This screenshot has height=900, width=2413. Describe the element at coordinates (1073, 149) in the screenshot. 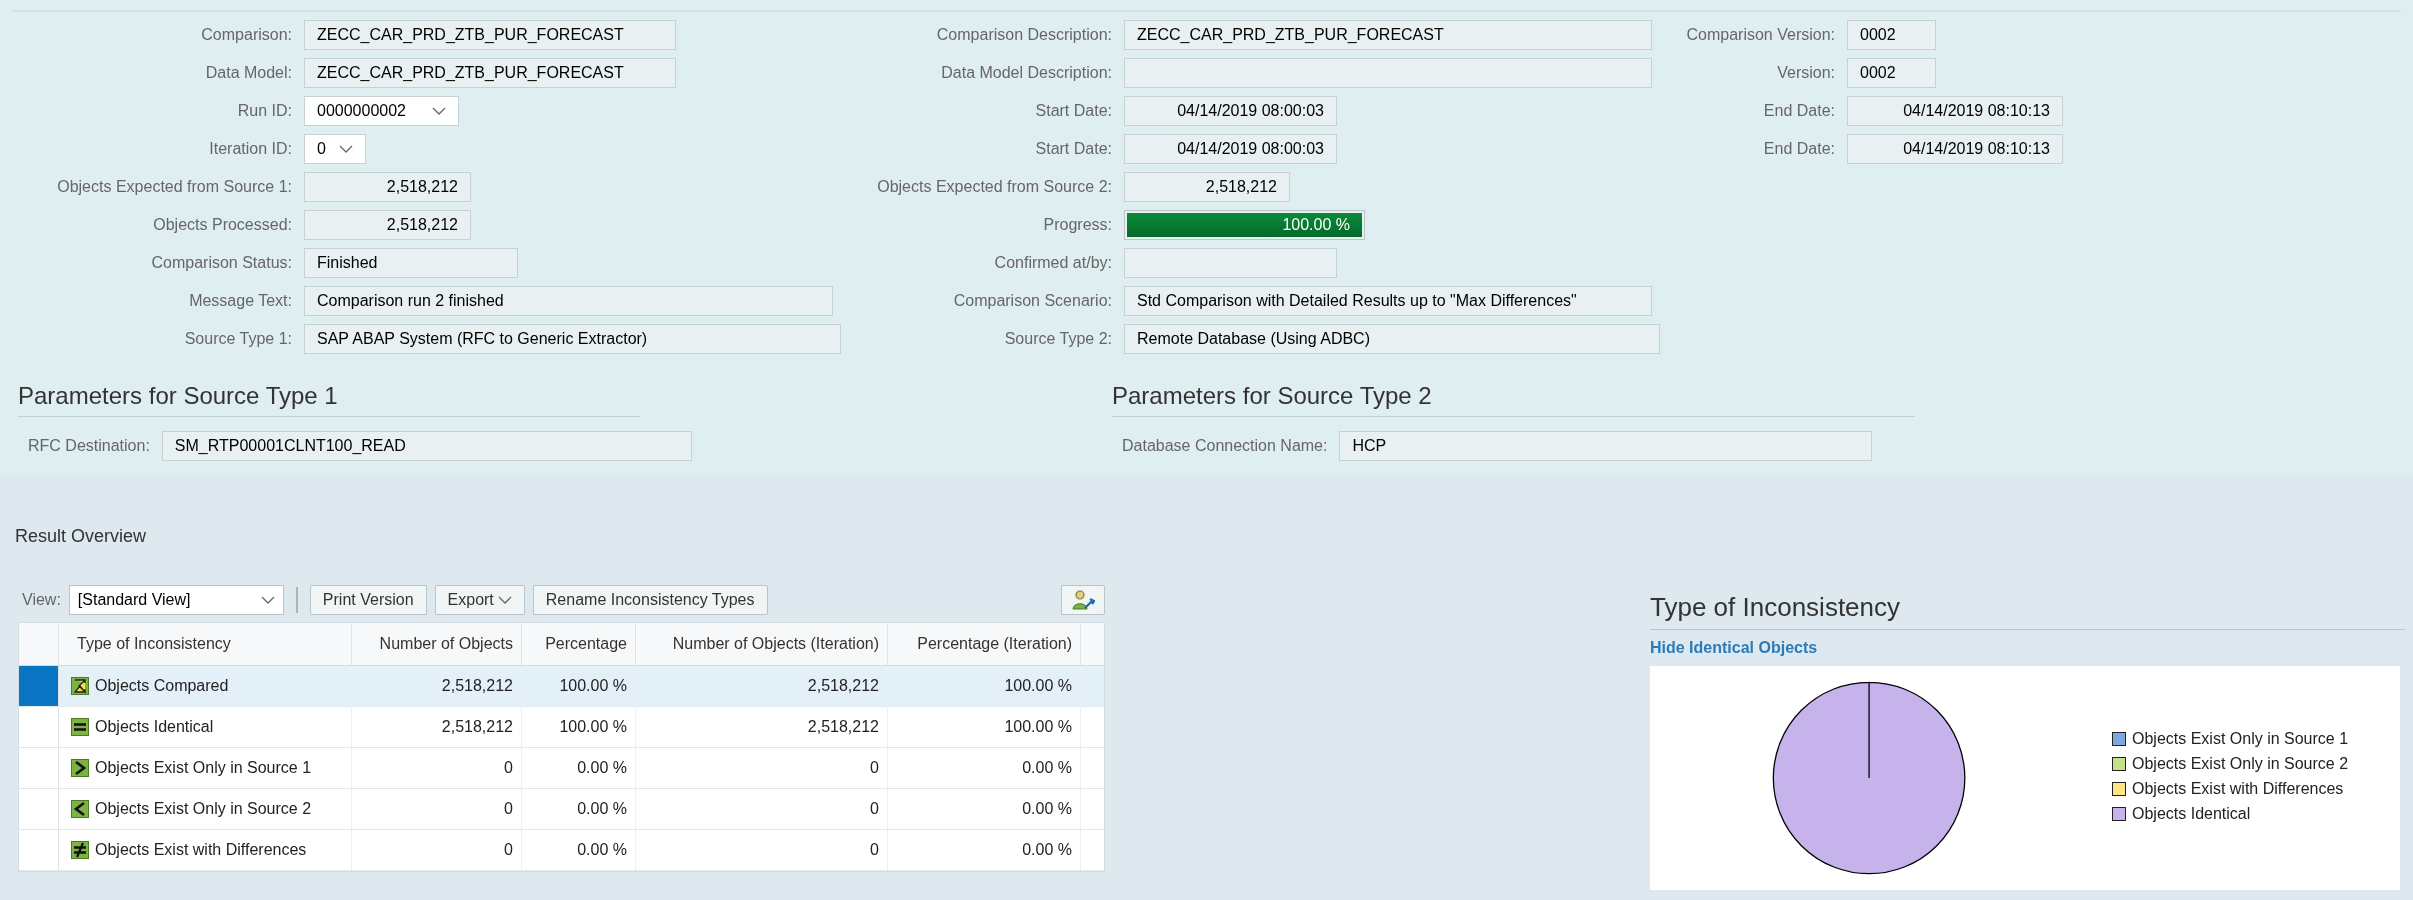

I see `field-label: Start Date:` at that location.